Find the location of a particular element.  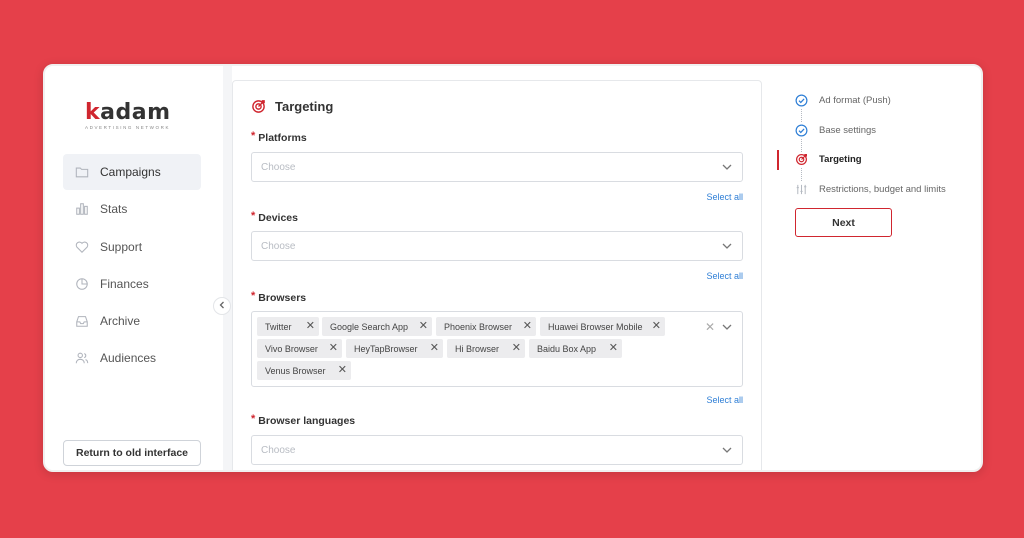

devices-select-all-link: Select all is located at coordinates (724, 276).